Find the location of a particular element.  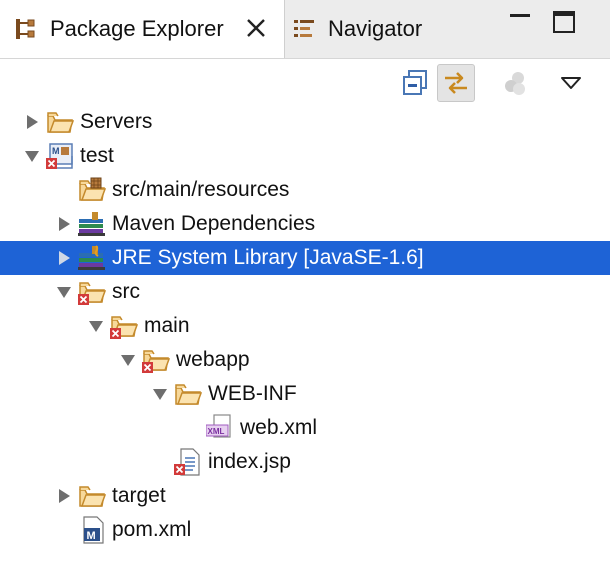

tree-item-label: web.xml is located at coordinates (279, 427).